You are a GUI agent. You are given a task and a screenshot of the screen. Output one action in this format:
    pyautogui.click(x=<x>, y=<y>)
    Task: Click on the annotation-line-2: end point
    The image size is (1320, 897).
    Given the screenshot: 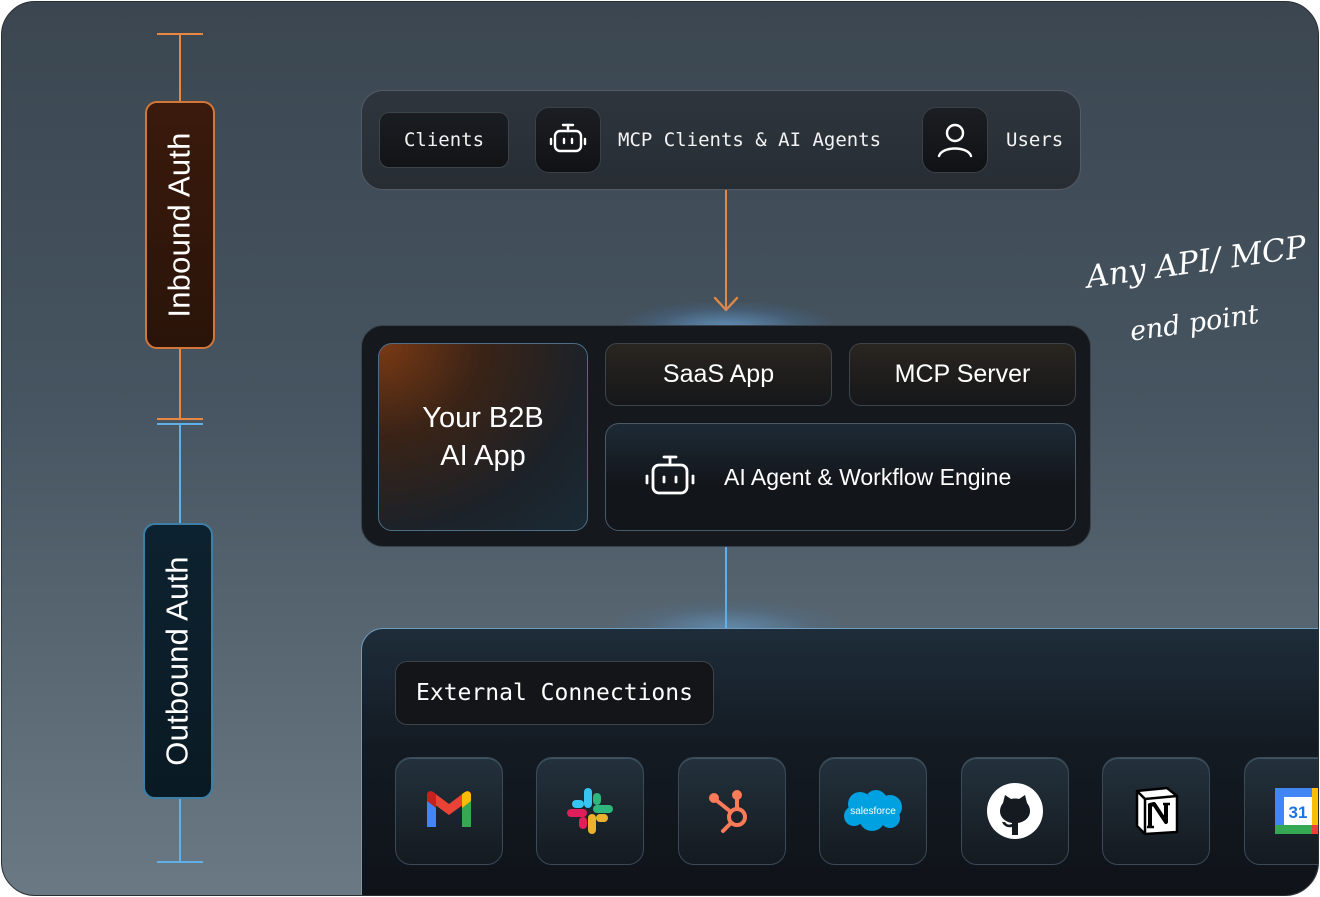 What is the action you would take?
    pyautogui.click(x=1194, y=323)
    